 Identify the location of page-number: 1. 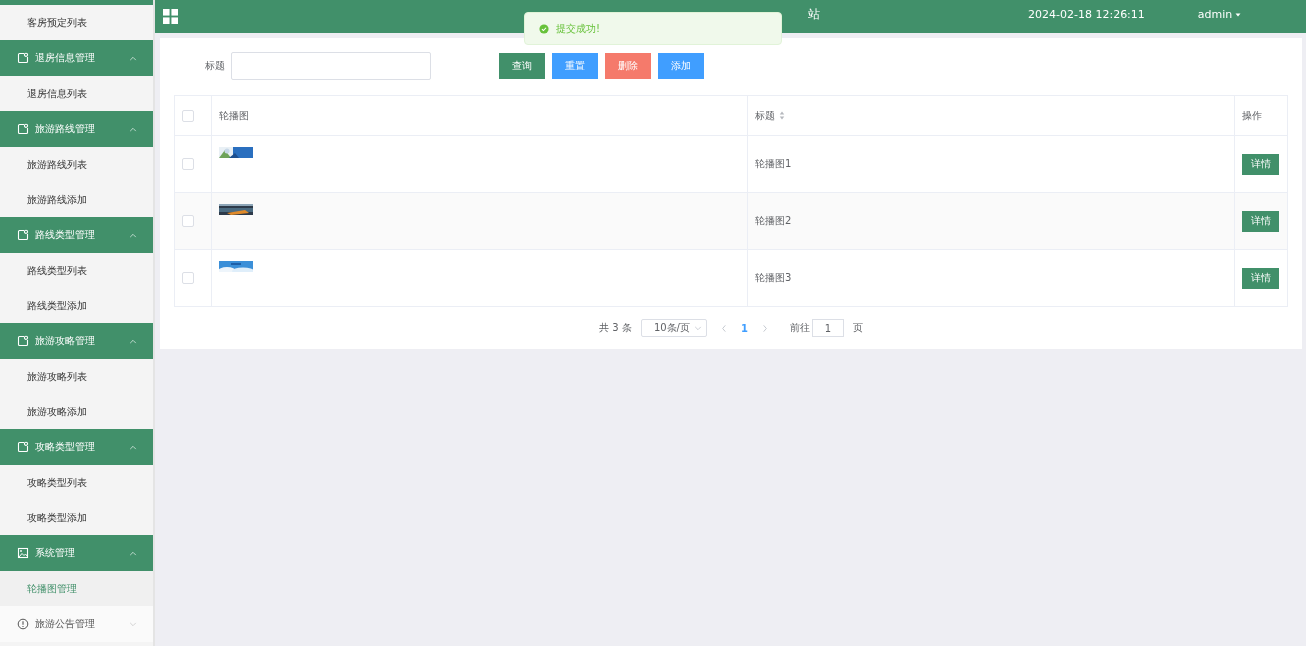
(744, 328).